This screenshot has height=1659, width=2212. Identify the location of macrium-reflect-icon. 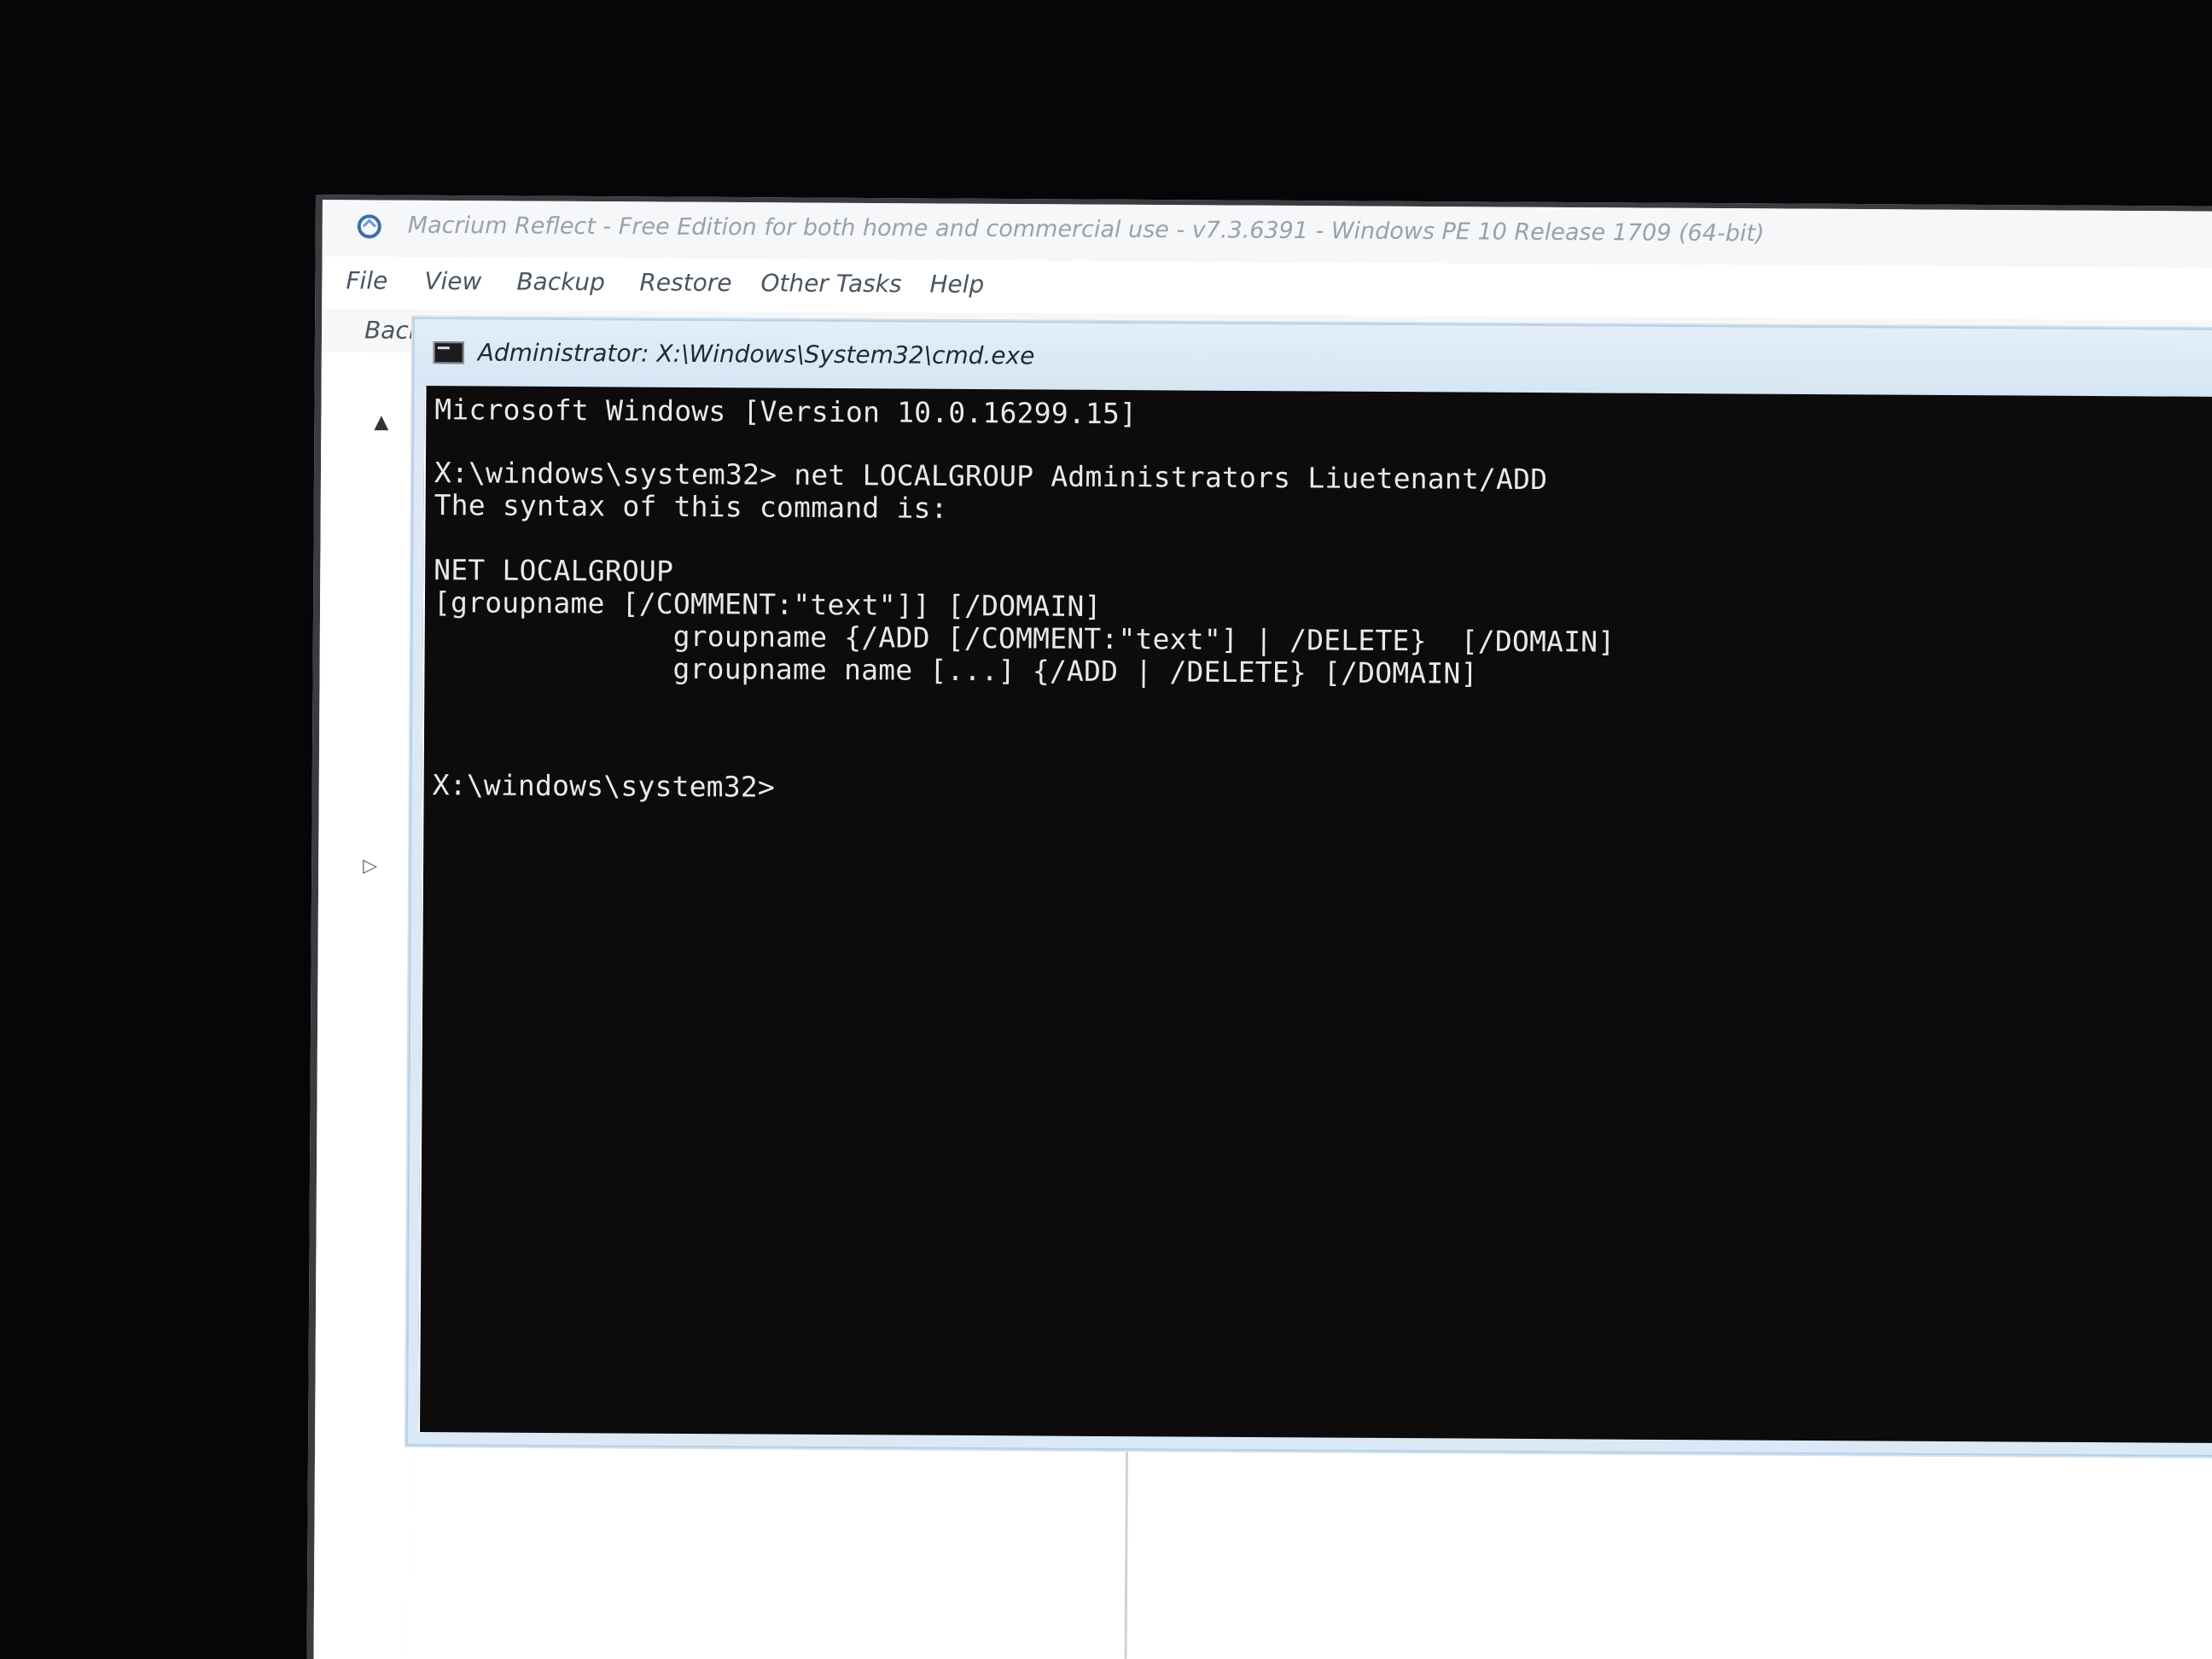
(369, 226).